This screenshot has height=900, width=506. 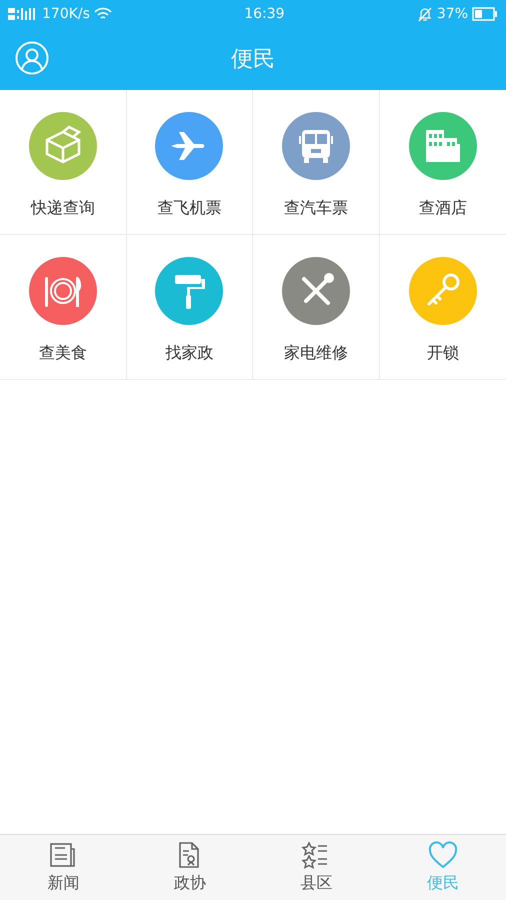 What do you see at coordinates (63, 867) in the screenshot?
I see `tab-button: 新闻` at bounding box center [63, 867].